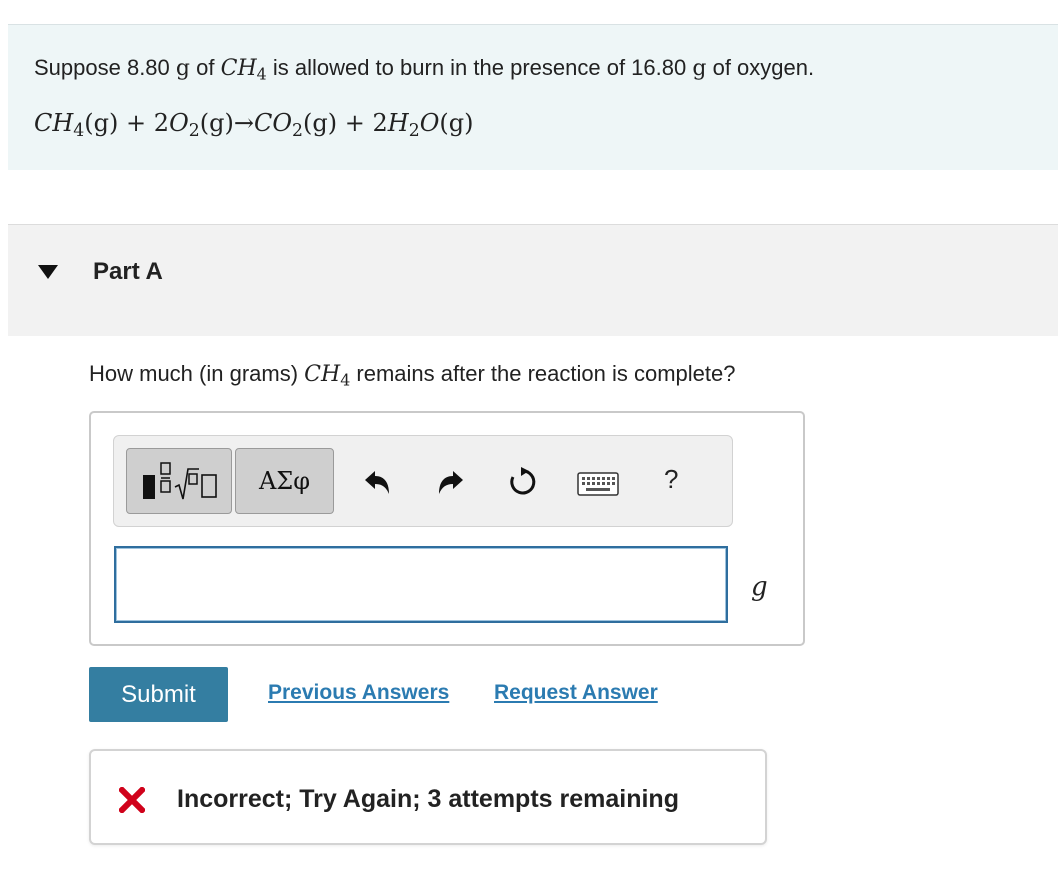 The width and height of the screenshot is (1058, 880). What do you see at coordinates (699, 68) in the screenshot?
I see `intro-unit-2: g` at bounding box center [699, 68].